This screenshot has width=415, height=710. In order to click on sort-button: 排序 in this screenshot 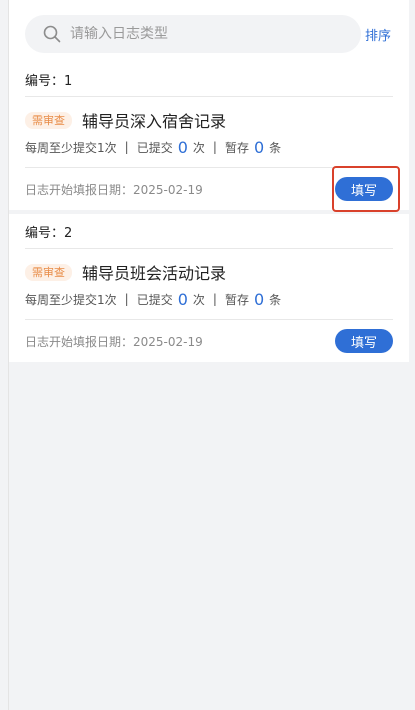, I will do `click(378, 34)`.